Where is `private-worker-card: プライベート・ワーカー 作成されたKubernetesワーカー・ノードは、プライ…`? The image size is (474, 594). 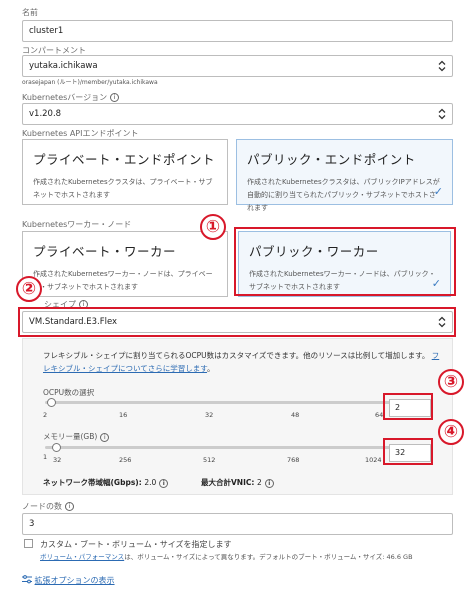
private-worker-card: プライベート・ワーカー 作成されたKubernetesワーカー・ノードは、プライ… is located at coordinates (125, 264).